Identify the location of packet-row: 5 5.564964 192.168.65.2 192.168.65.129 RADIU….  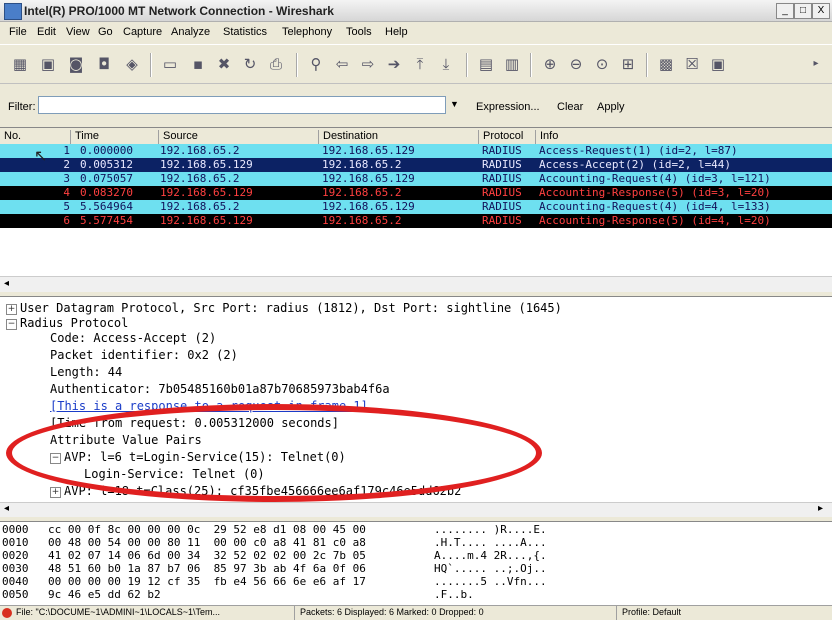
(416, 207).